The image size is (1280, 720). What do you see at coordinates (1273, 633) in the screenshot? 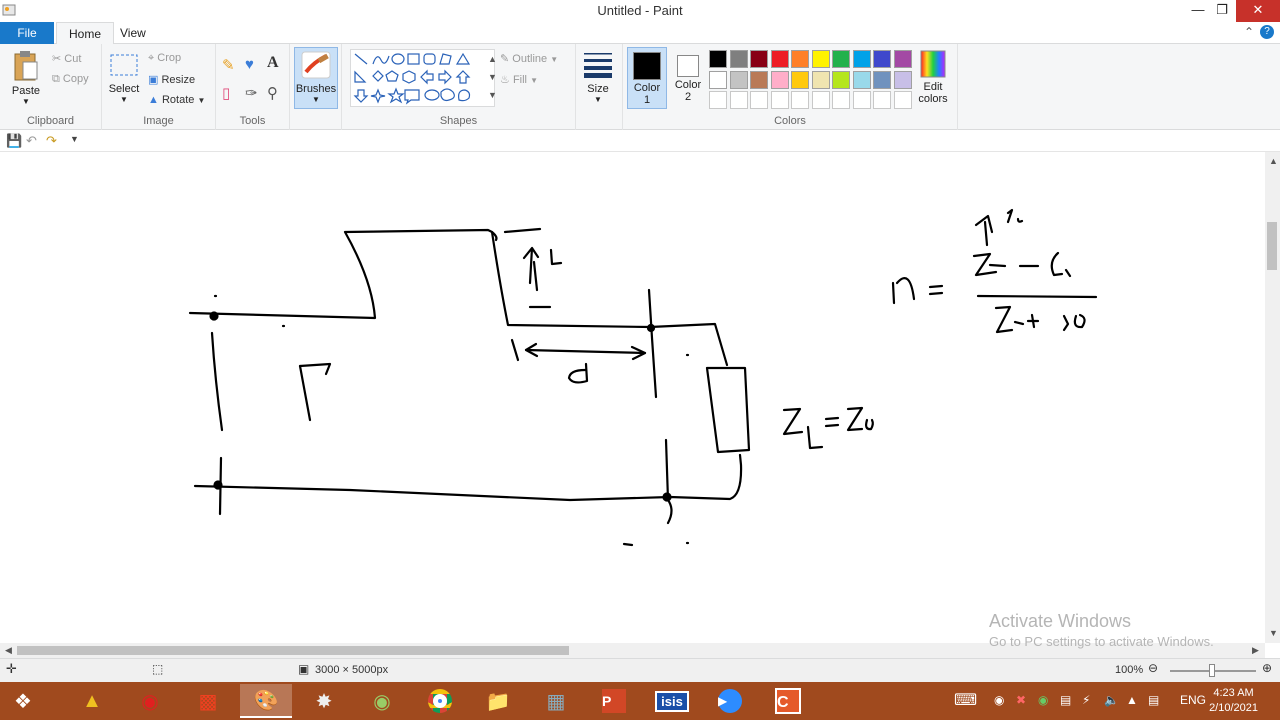
I see `scroll-down-icon: ▼` at bounding box center [1273, 633].